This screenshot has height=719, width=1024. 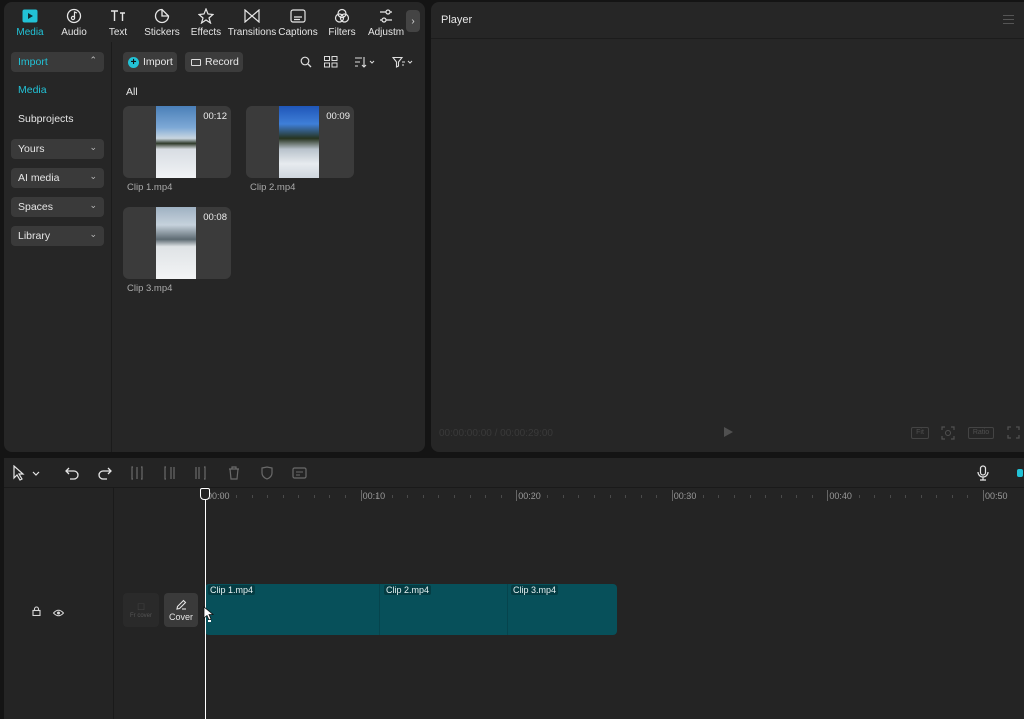 I want to click on mouse-cursor-icon, so click(x=209, y=616).